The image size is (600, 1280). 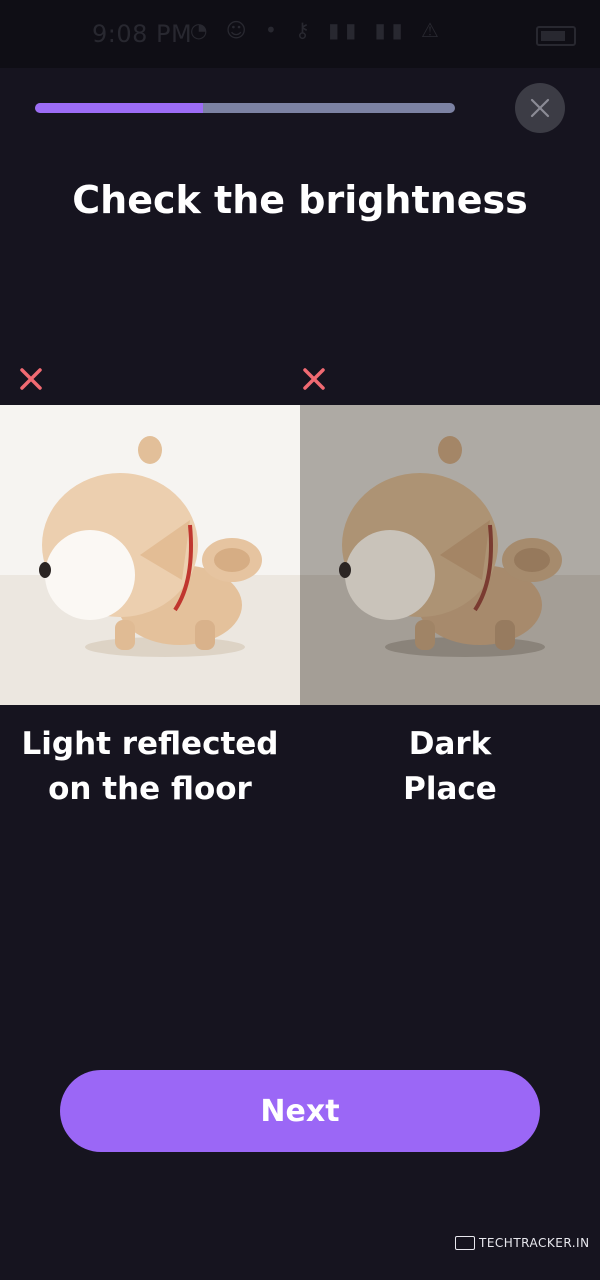 I want to click on battery-icon, so click(x=556, y=36).